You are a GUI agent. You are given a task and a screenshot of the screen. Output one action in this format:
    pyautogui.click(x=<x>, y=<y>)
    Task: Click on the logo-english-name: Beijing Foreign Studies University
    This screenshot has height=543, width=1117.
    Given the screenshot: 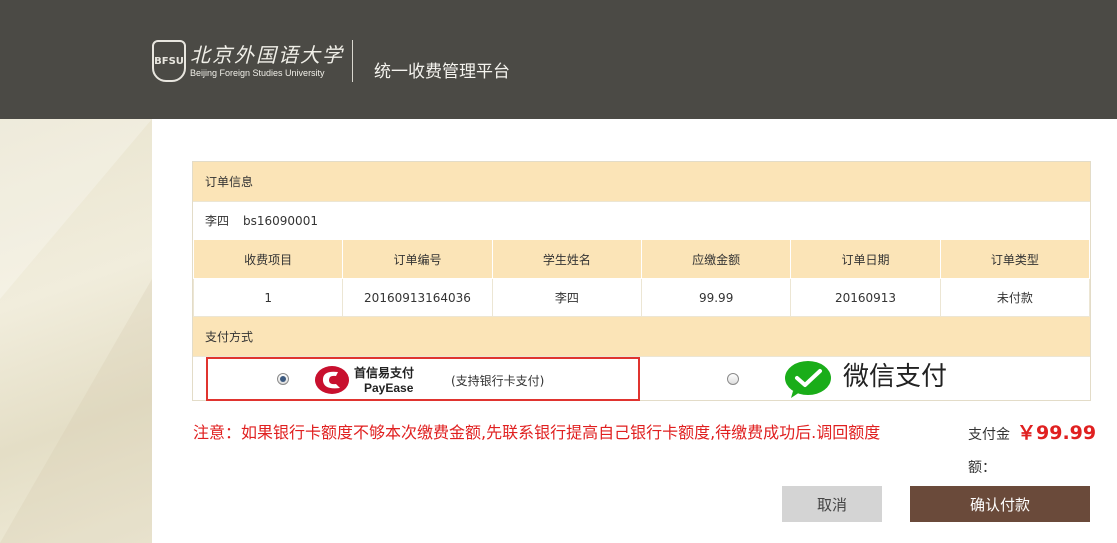 What is the action you would take?
    pyautogui.click(x=257, y=73)
    